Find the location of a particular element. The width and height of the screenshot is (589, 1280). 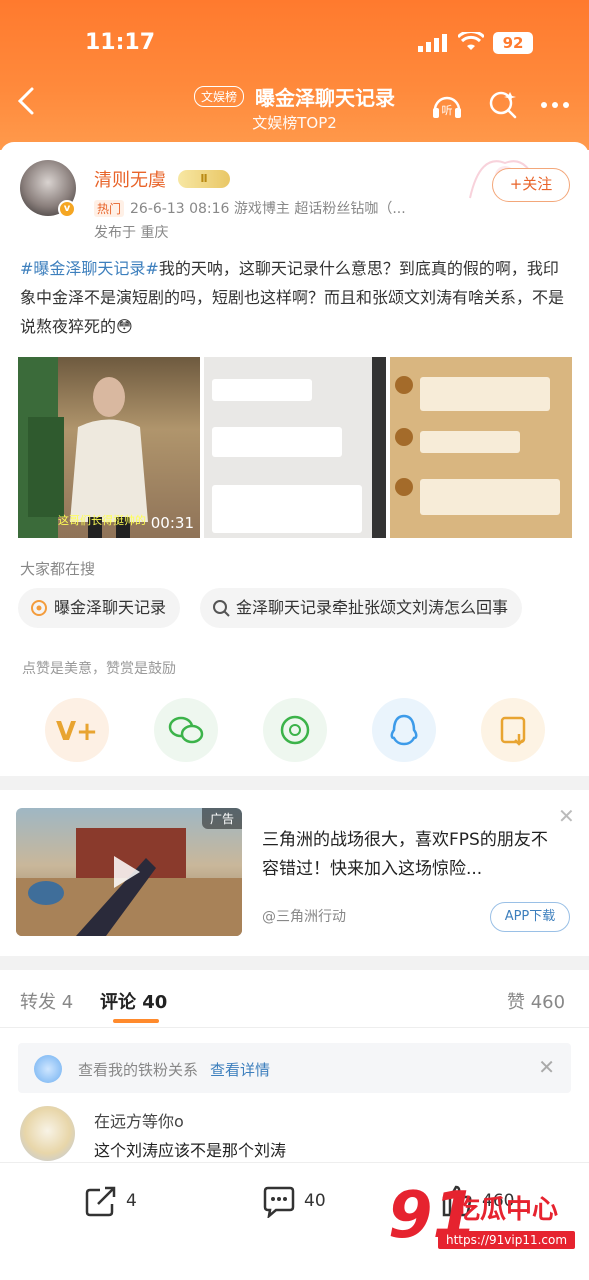

hot-search-item-label: 曝金泽聊天记录 is located at coordinates (110, 607).